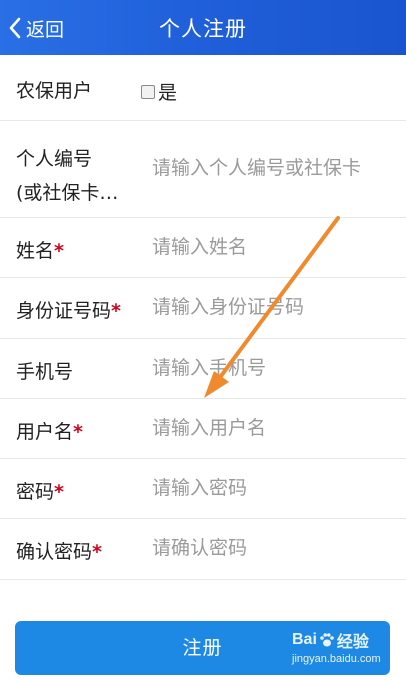 This screenshot has width=406, height=681. I want to click on username-label-text: 用户名, so click(45, 432).